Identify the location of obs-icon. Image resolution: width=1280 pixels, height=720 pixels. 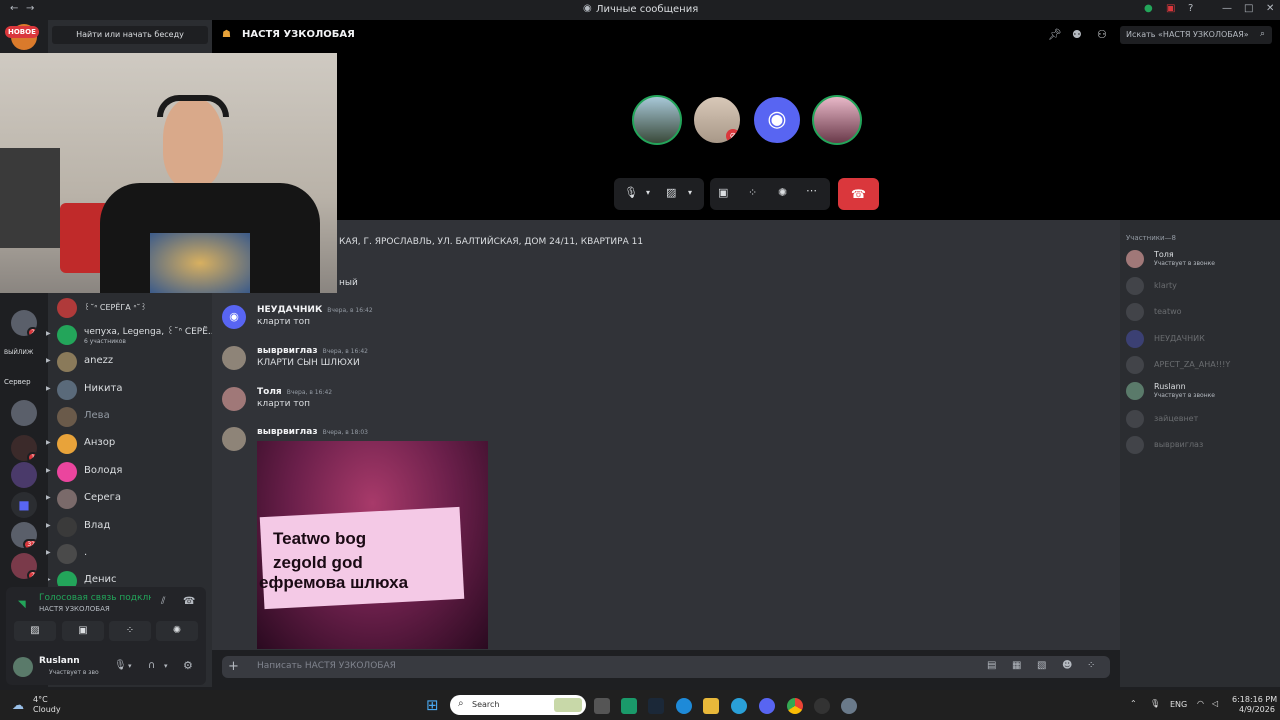
(822, 706).